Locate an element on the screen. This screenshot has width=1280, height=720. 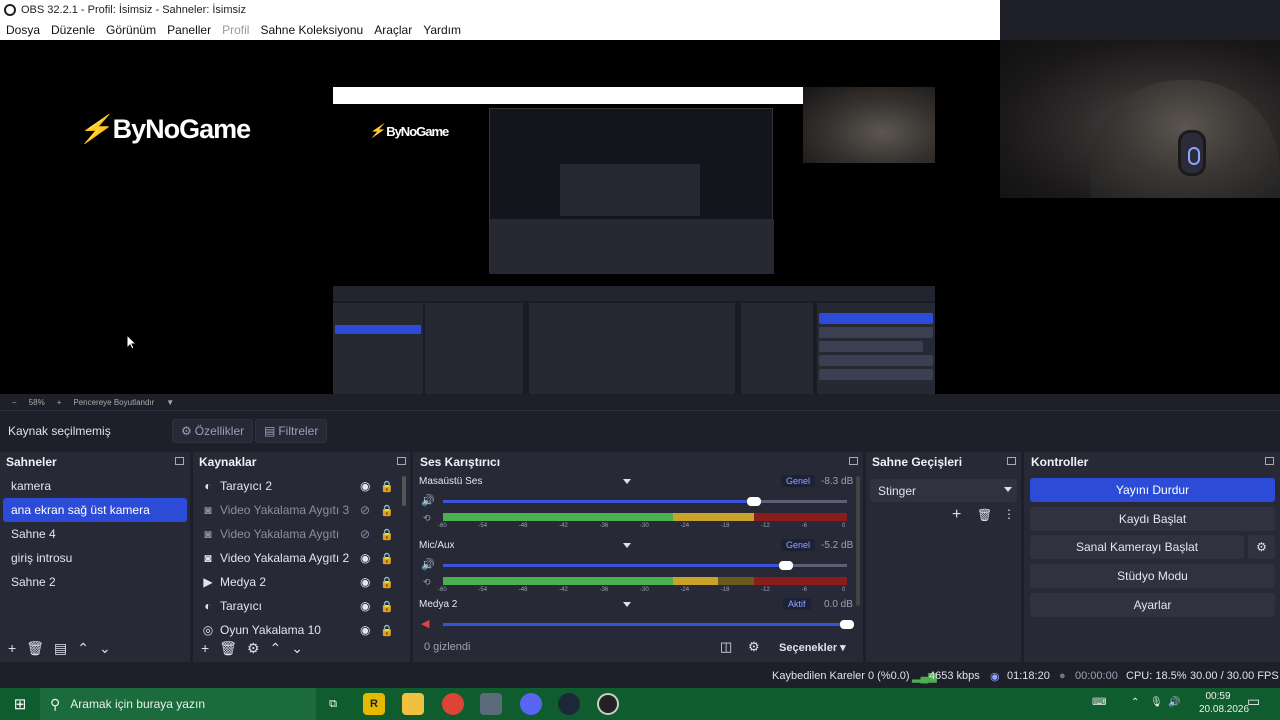
studio-mode-button: Stüdyo Modu is located at coordinates (1152, 576).